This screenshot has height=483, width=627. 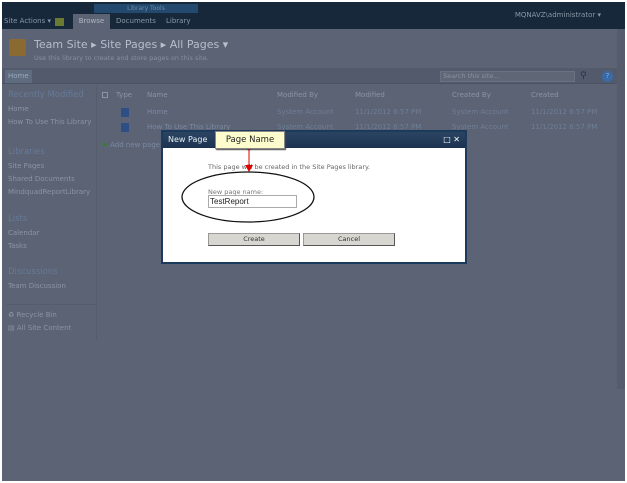 I want to click on nav-item: Calendar, so click(x=23, y=233).